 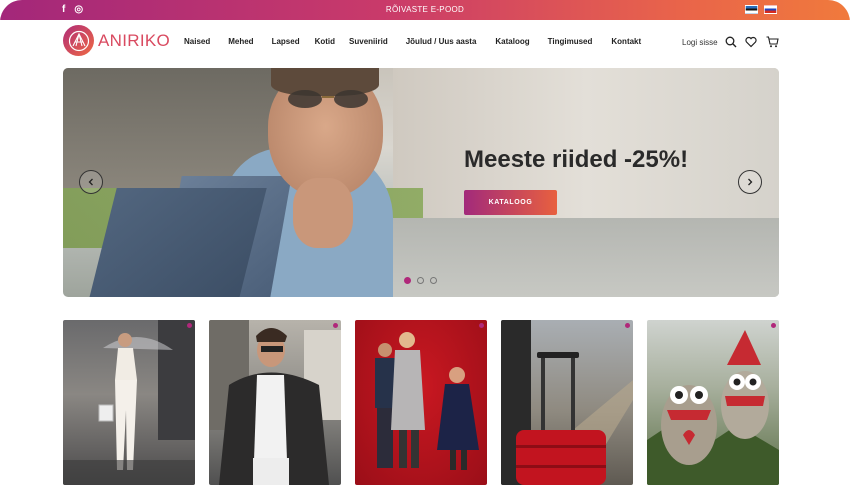 What do you see at coordinates (178, 242) in the screenshot?
I see `hero-shopping-bag` at bounding box center [178, 242].